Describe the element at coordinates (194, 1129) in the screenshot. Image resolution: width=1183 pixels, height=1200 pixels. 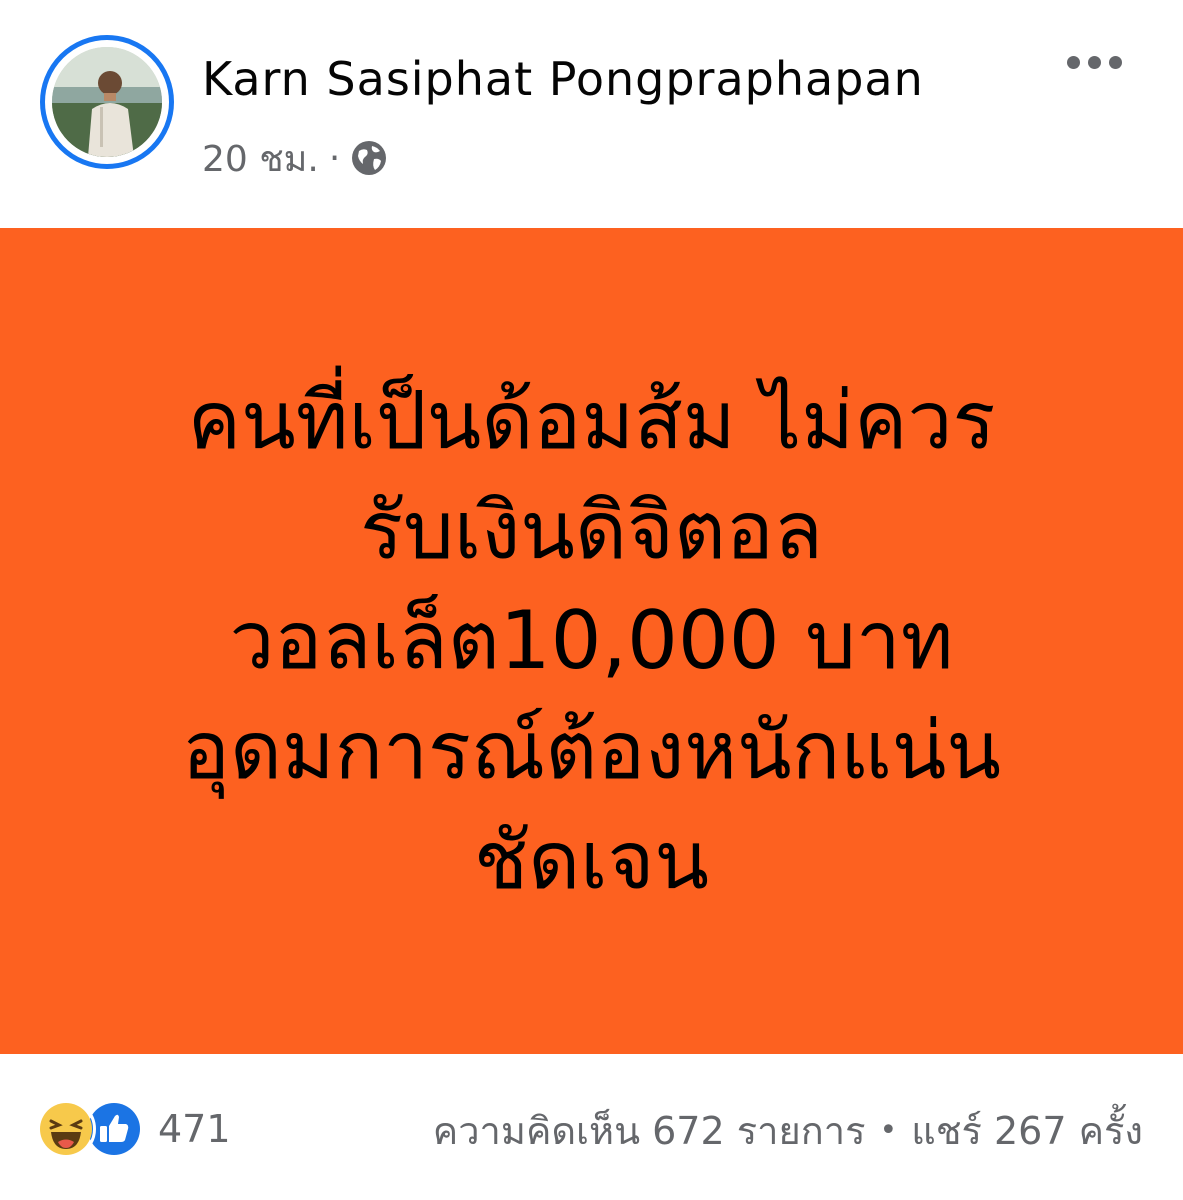
I see `reaction-count: 471` at that location.